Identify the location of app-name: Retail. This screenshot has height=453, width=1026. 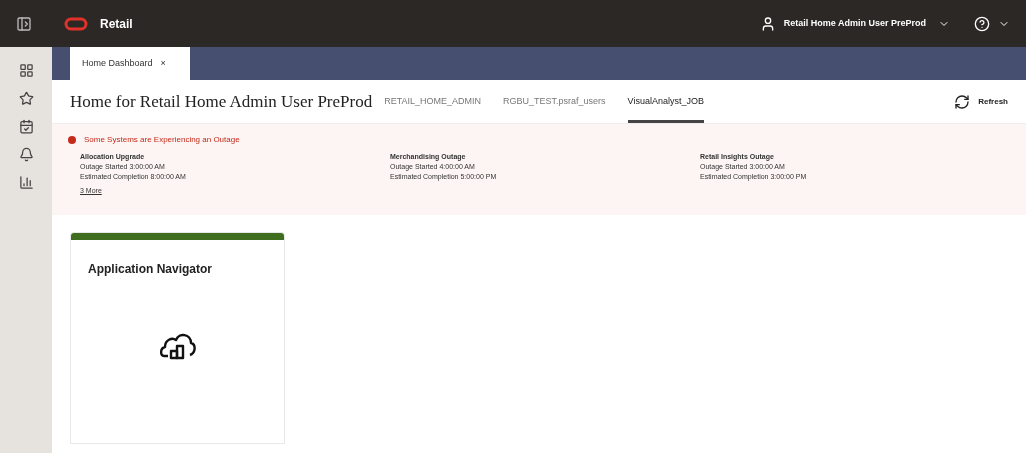
(116, 24).